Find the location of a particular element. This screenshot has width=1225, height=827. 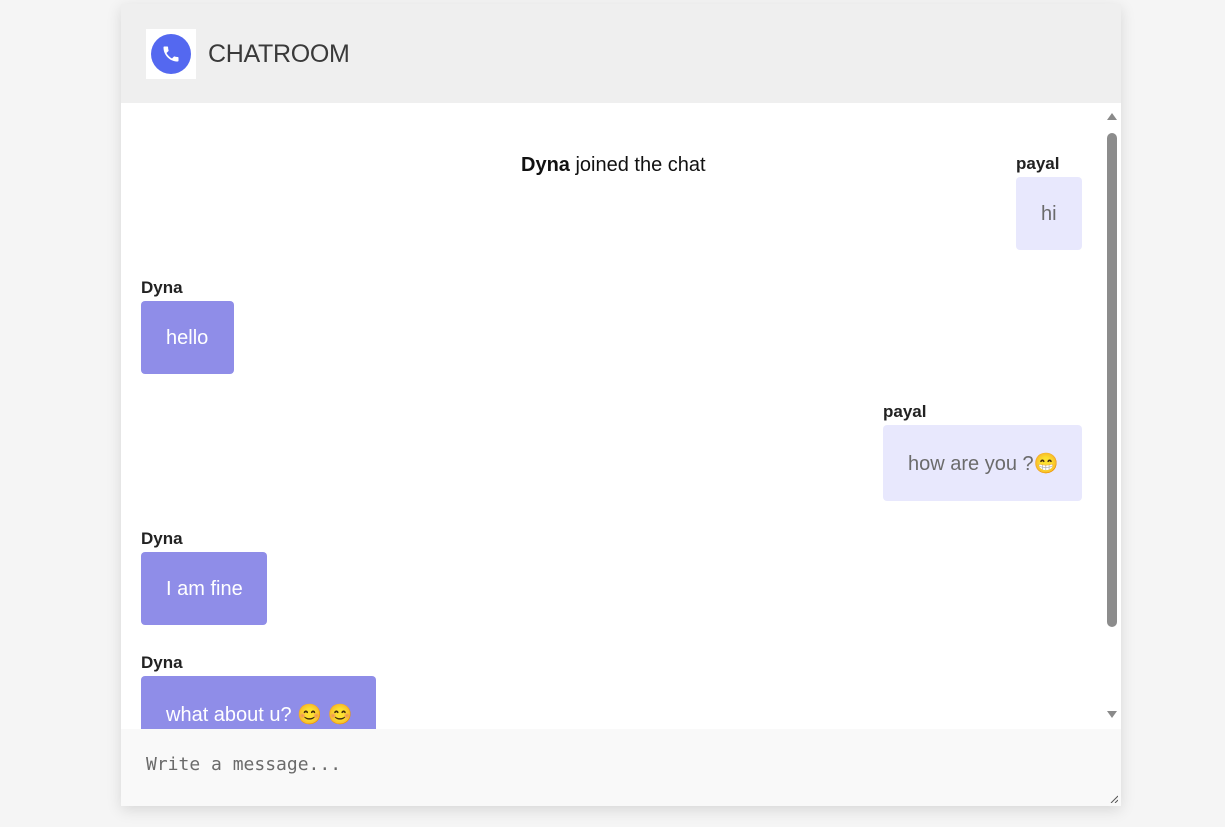

message-text: hello is located at coordinates (187, 338).